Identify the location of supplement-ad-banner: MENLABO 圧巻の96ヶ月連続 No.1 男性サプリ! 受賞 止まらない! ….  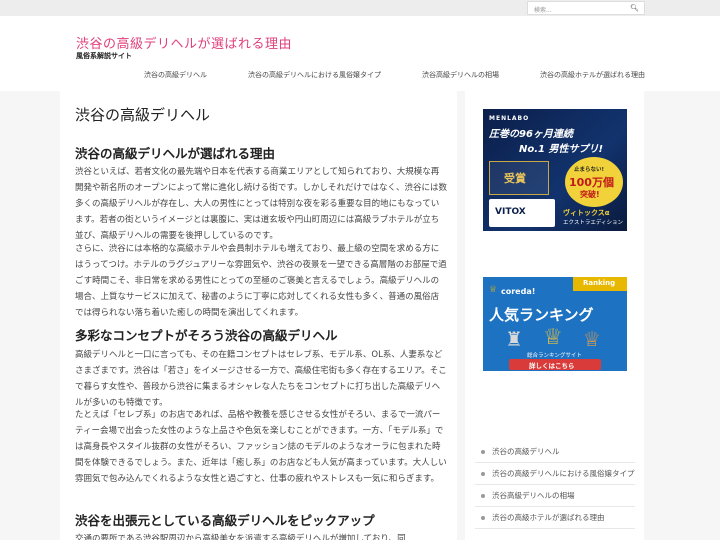
(555, 170).